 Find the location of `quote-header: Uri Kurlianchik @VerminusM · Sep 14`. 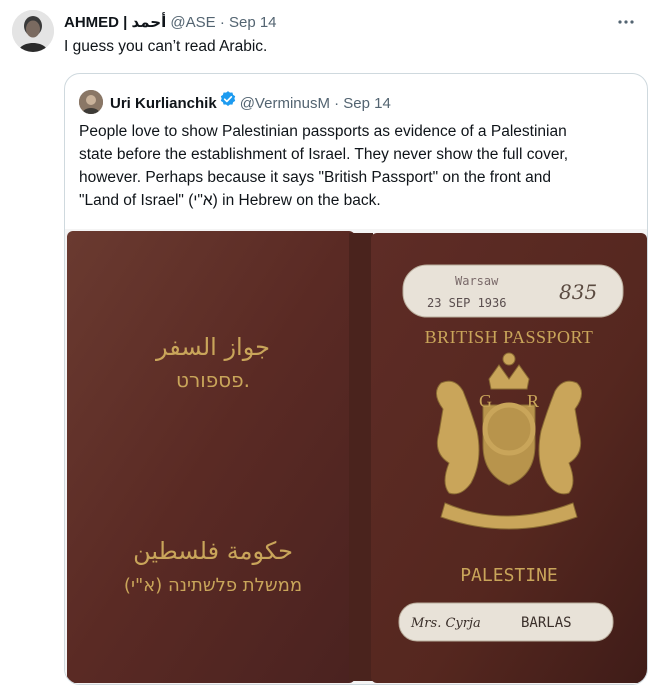

quote-header: Uri Kurlianchik @VerminusM · Sep 14 is located at coordinates (250, 104).